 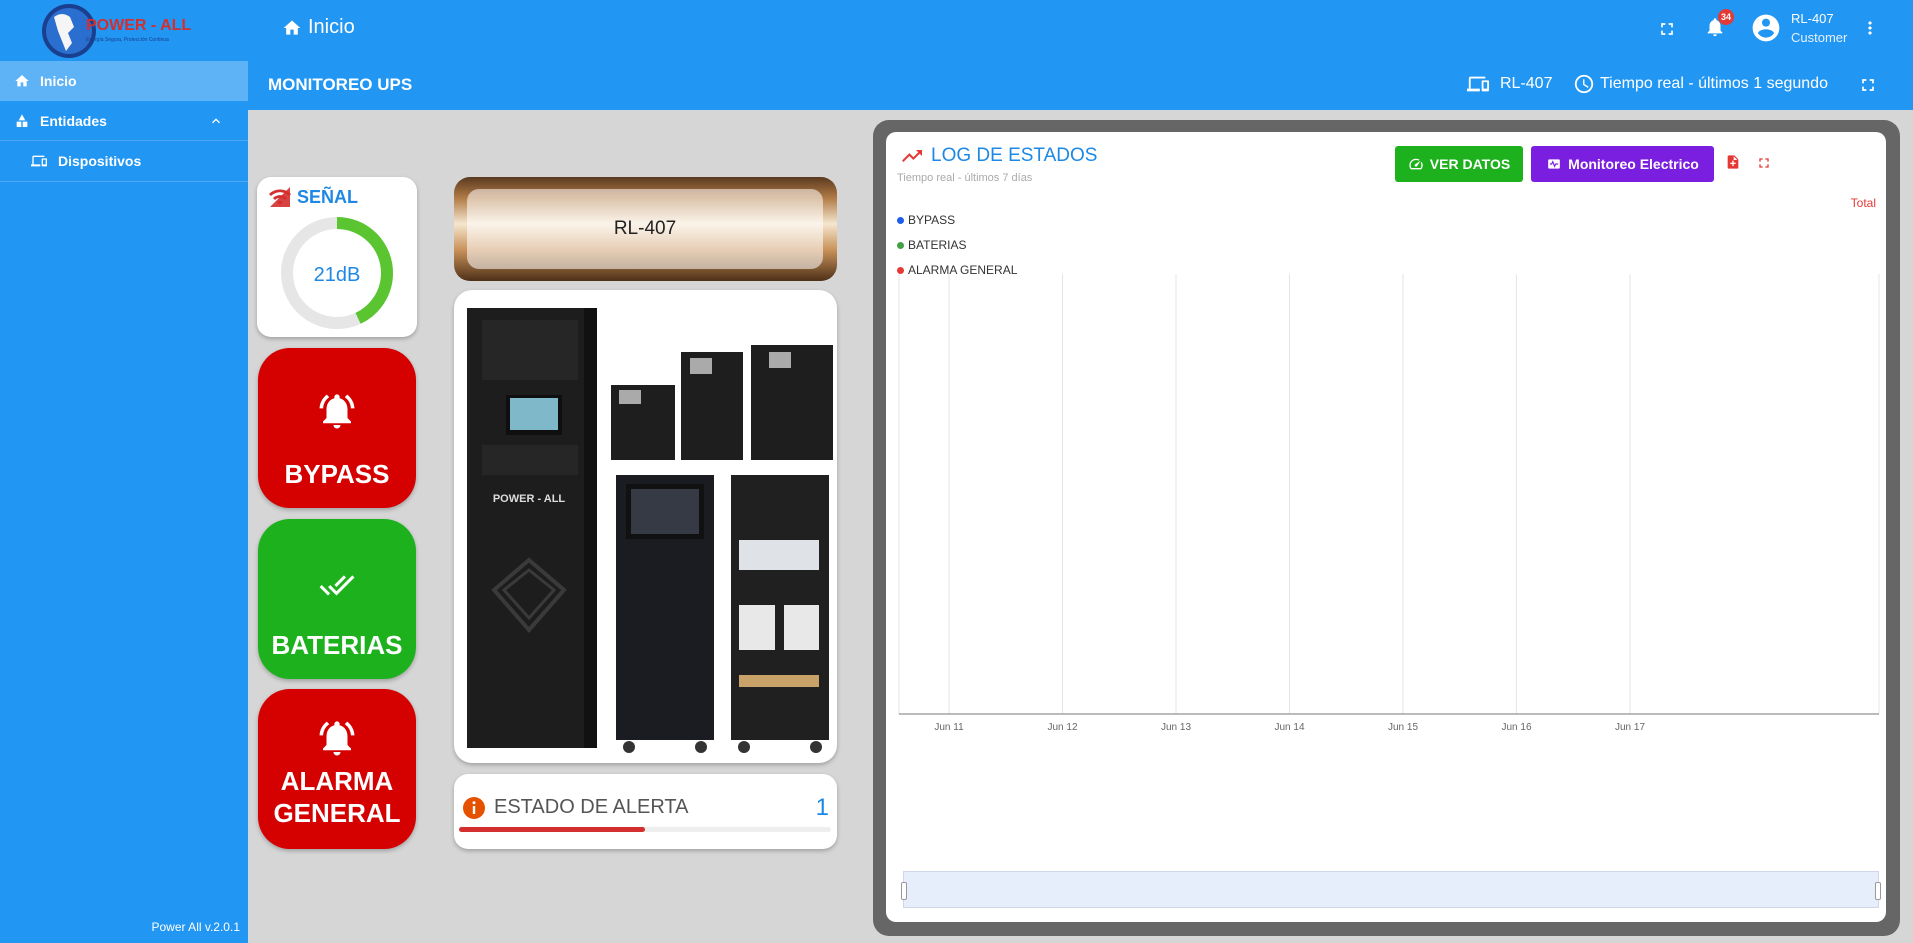 I want to click on x-tick-label: Jun 13, so click(x=1176, y=727).